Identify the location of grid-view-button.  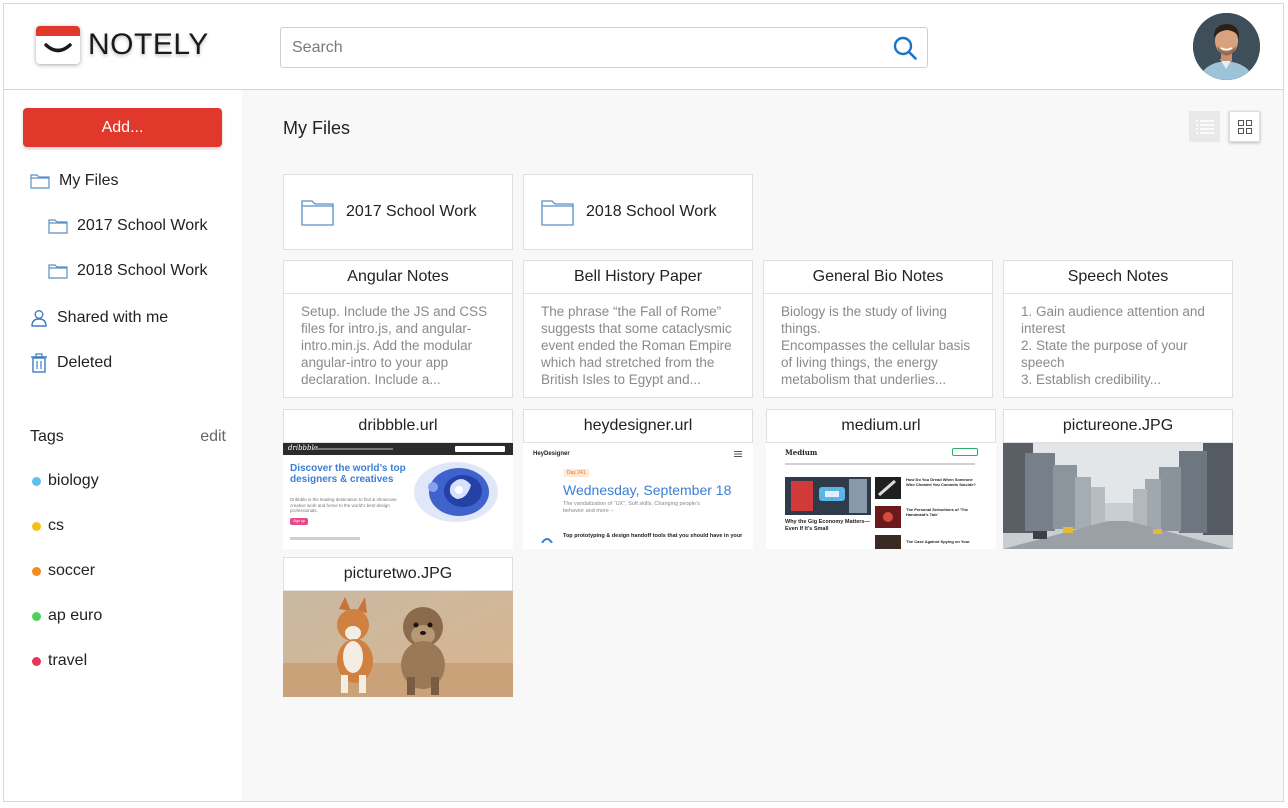
(1244, 126).